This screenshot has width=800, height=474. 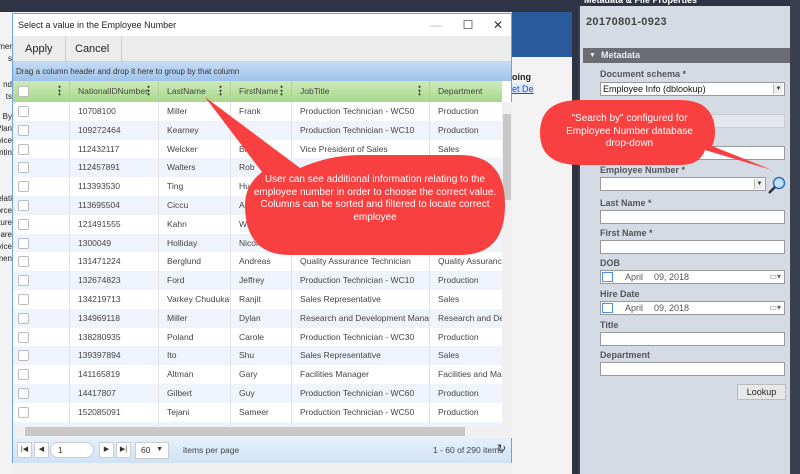 I want to click on document-schema-select: Employee Info (dblookup) ▼, so click(x=692, y=89).